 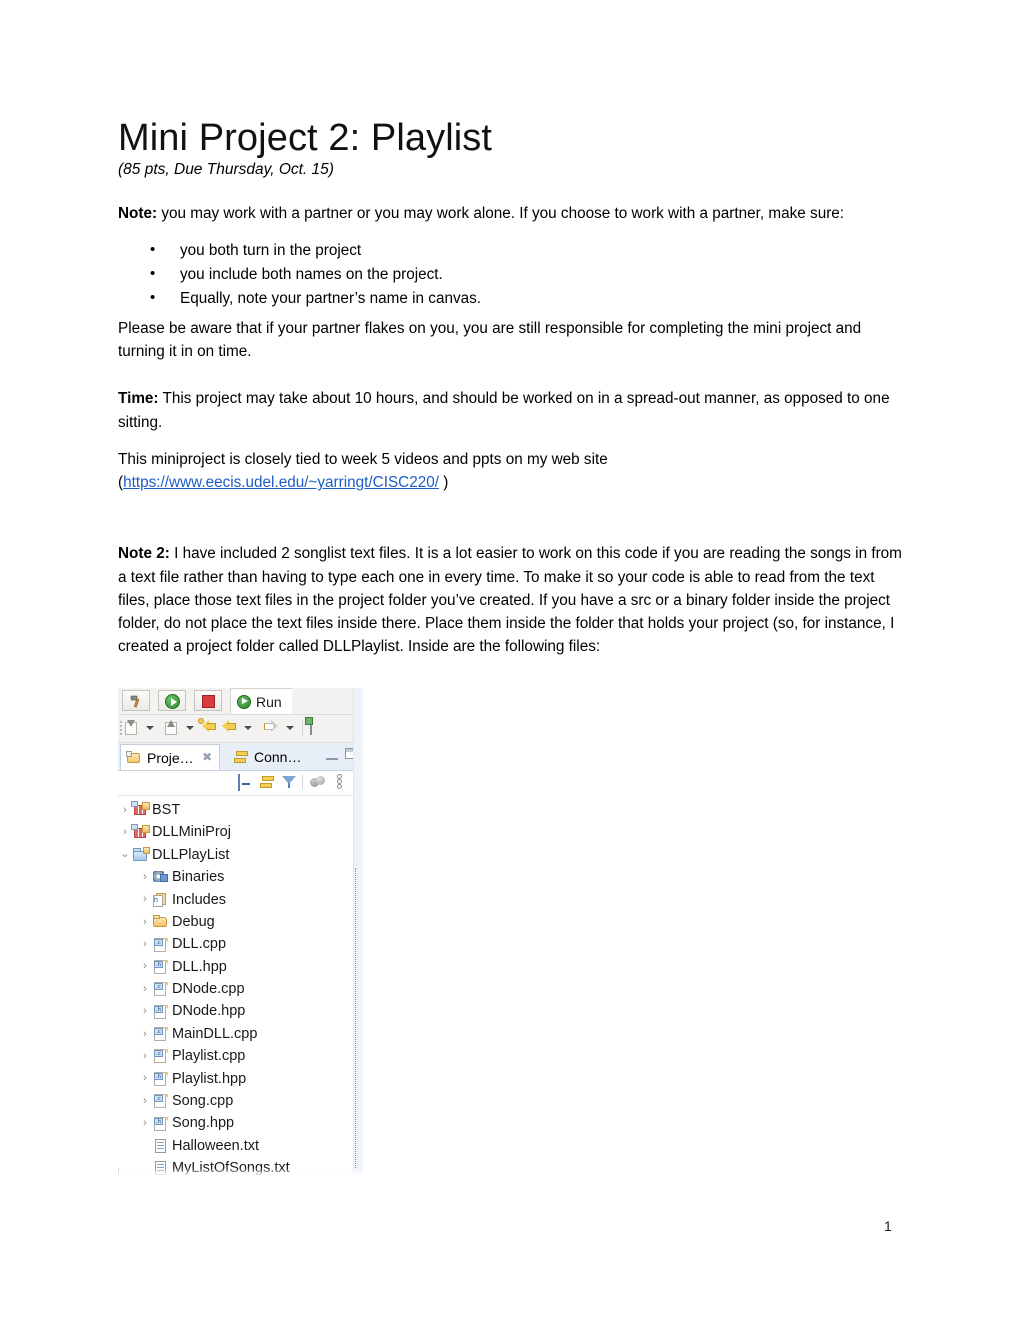 What do you see at coordinates (240, 855) in the screenshot?
I see `tree-item-dllplaylist: ⌄ DLLPlayList` at bounding box center [240, 855].